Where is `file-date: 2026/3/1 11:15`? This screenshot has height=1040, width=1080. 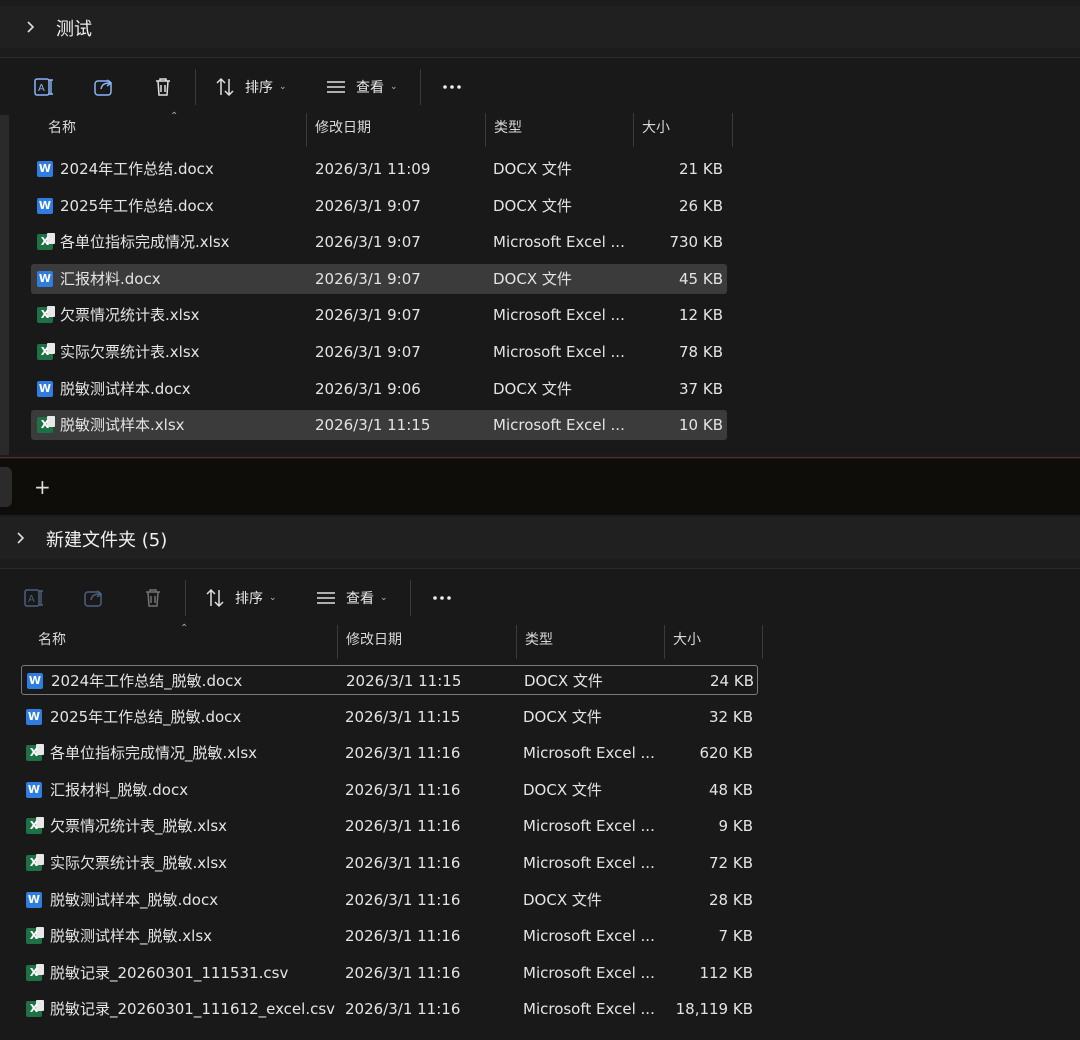
file-date: 2026/3/1 11:15 is located at coordinates (404, 681).